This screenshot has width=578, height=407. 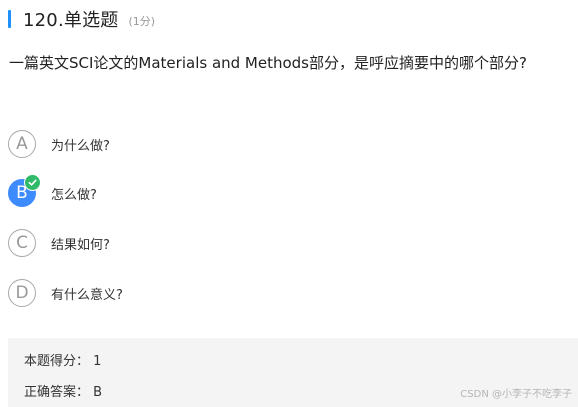 What do you see at coordinates (80, 146) in the screenshot?
I see `option-a-label: 为什么做?` at bounding box center [80, 146].